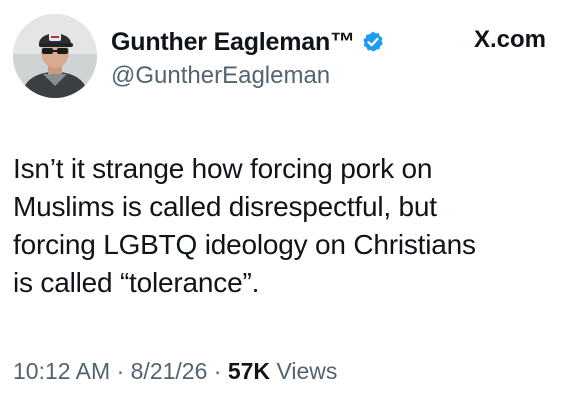 This screenshot has height=403, width=568. I want to click on views-label: Views, so click(307, 371).